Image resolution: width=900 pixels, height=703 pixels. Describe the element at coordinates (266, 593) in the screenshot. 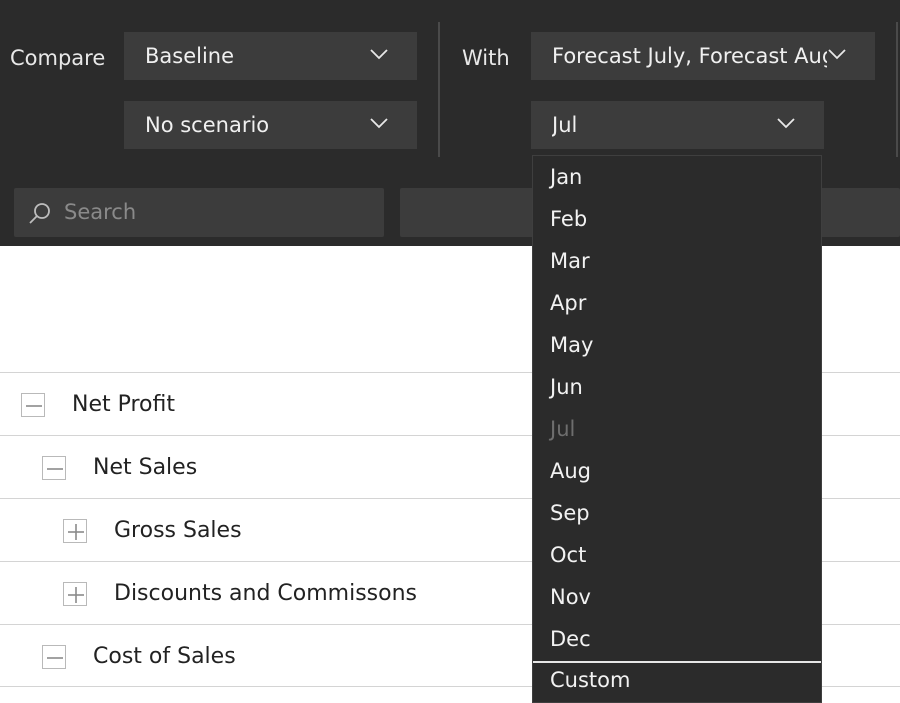

I see `row-label: Discounts and Commissons` at that location.